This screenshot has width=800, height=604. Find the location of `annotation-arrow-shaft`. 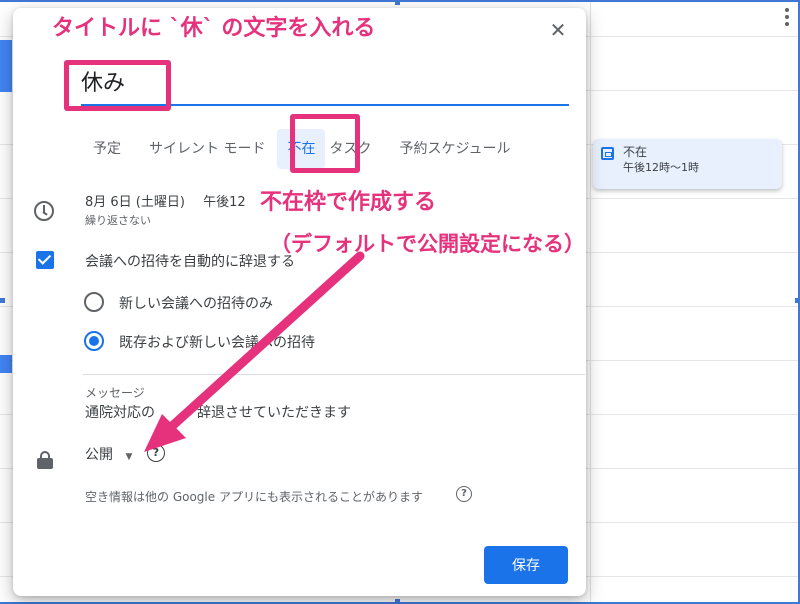

annotation-arrow-shaft is located at coordinates (265, 342).